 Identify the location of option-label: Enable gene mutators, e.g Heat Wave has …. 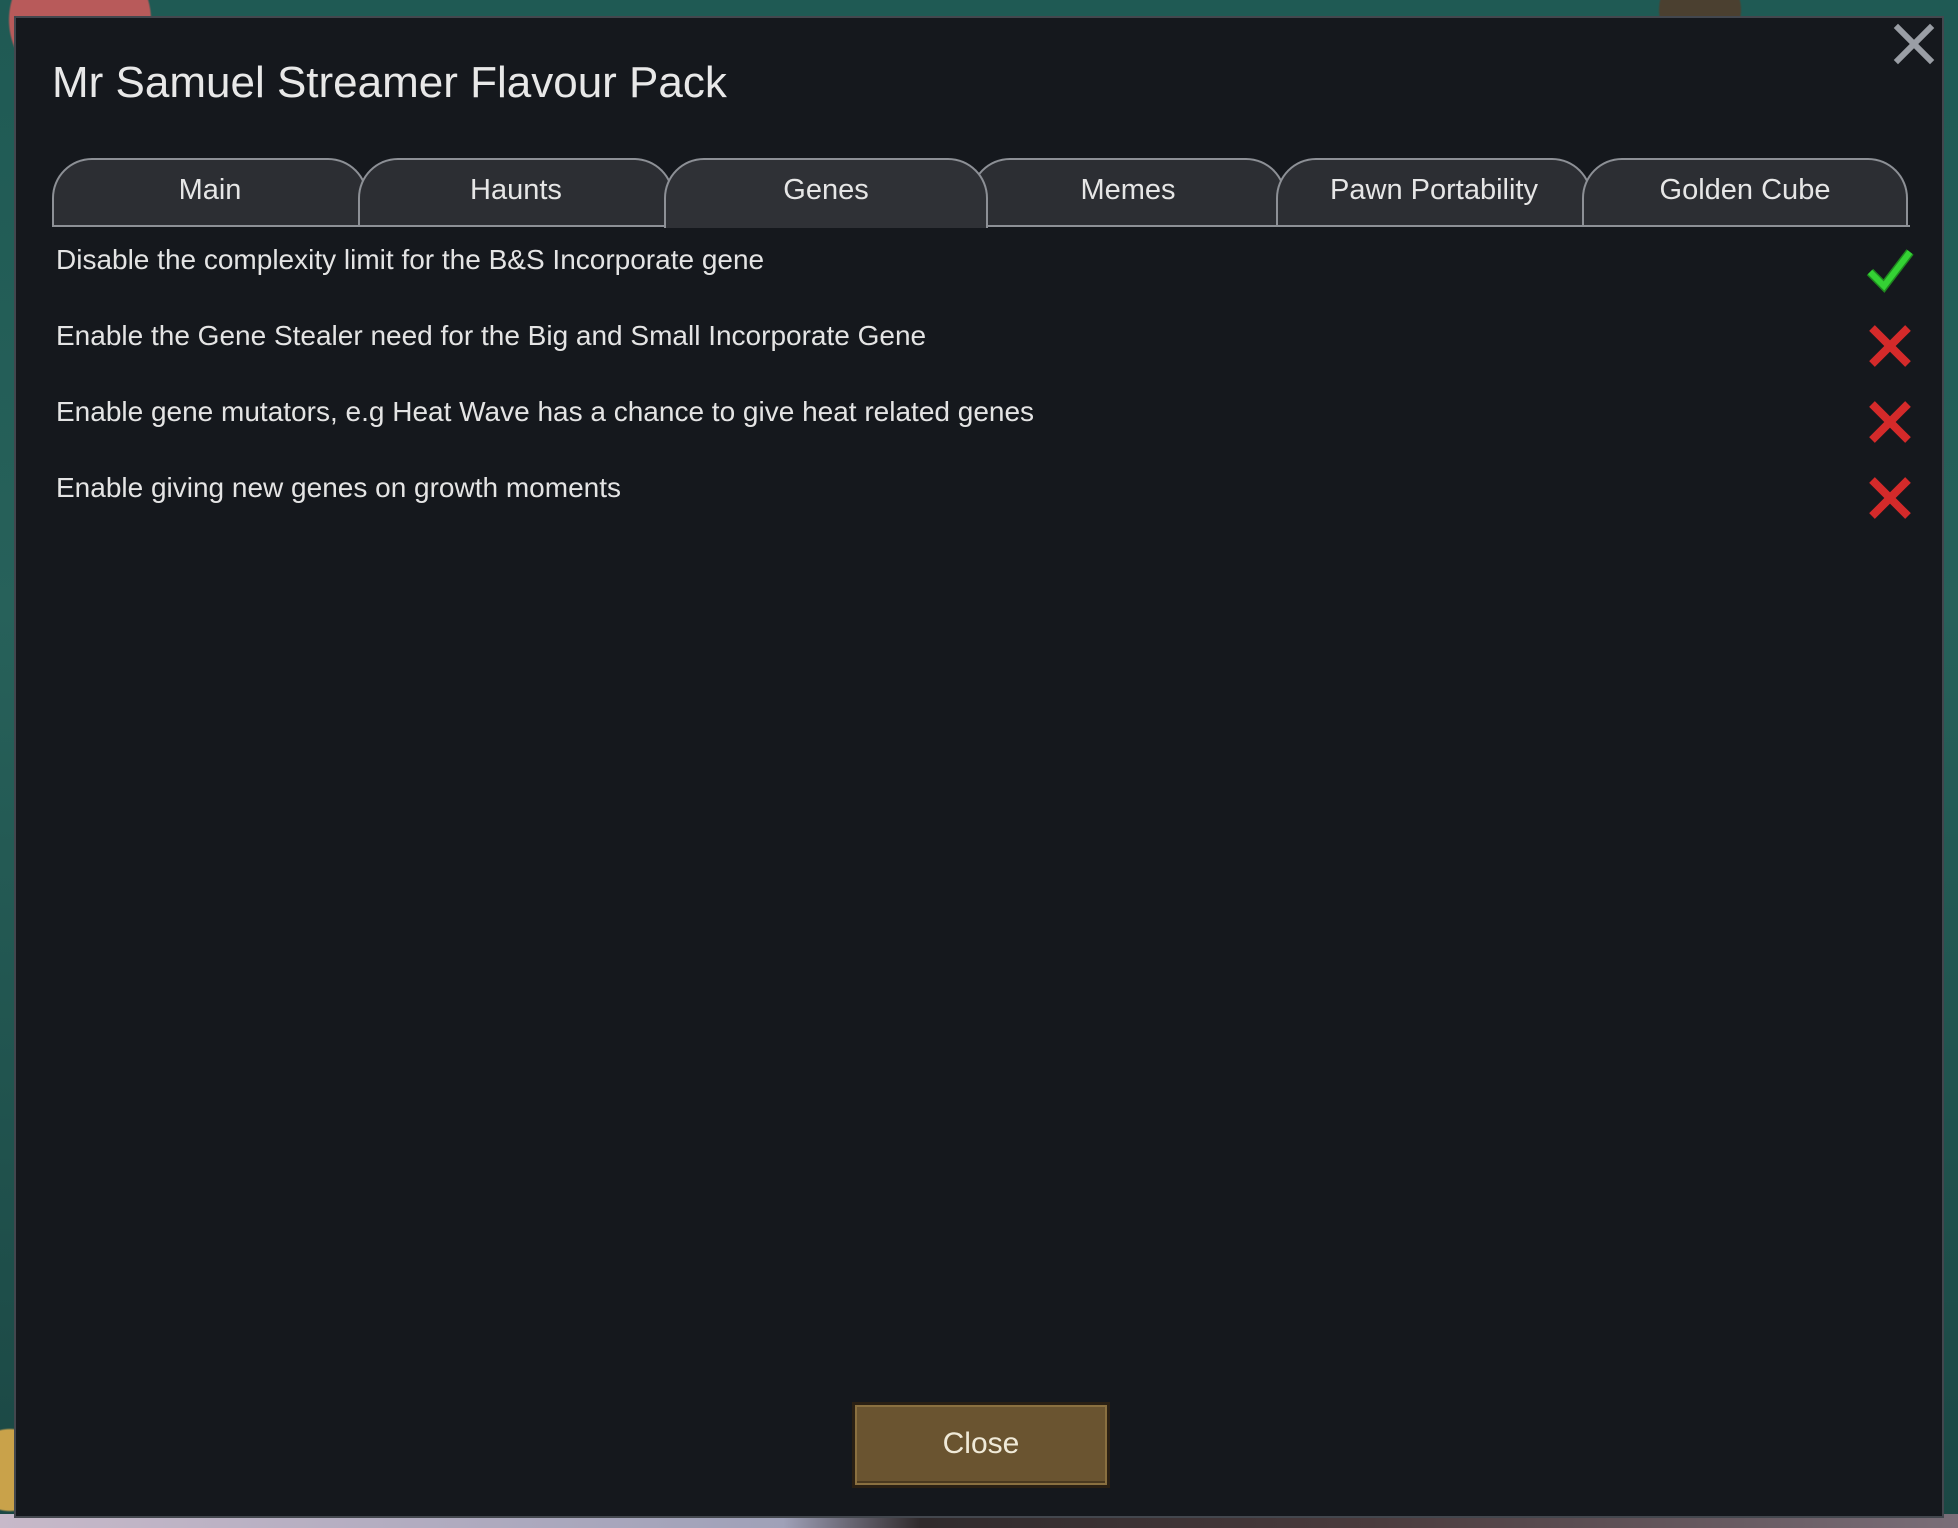
(545, 411).